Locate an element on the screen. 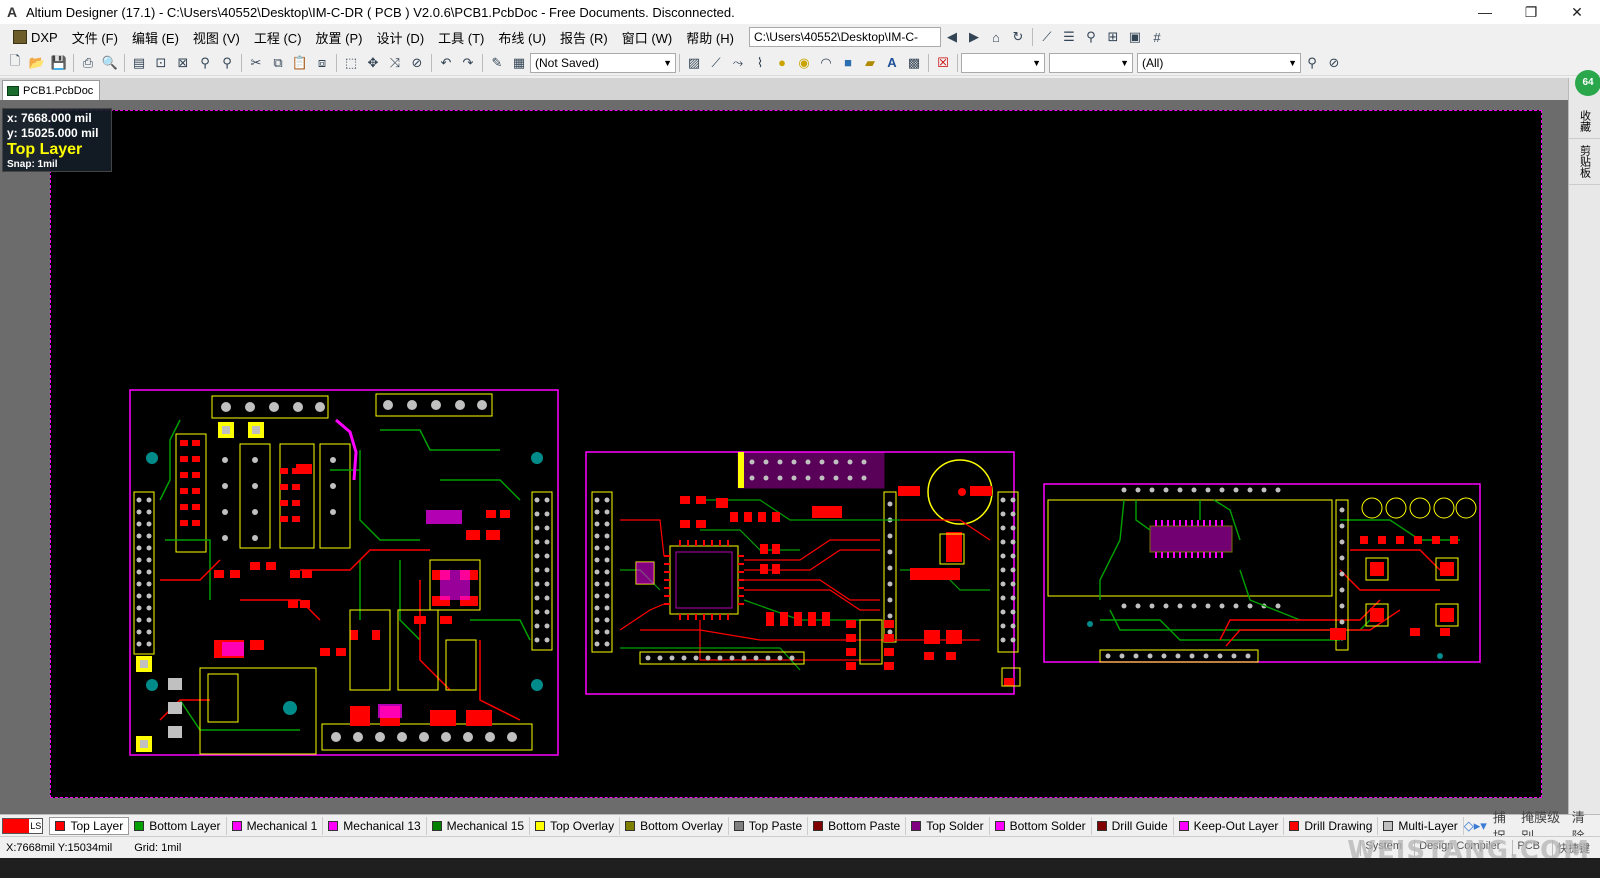  separator is located at coordinates (241, 62).